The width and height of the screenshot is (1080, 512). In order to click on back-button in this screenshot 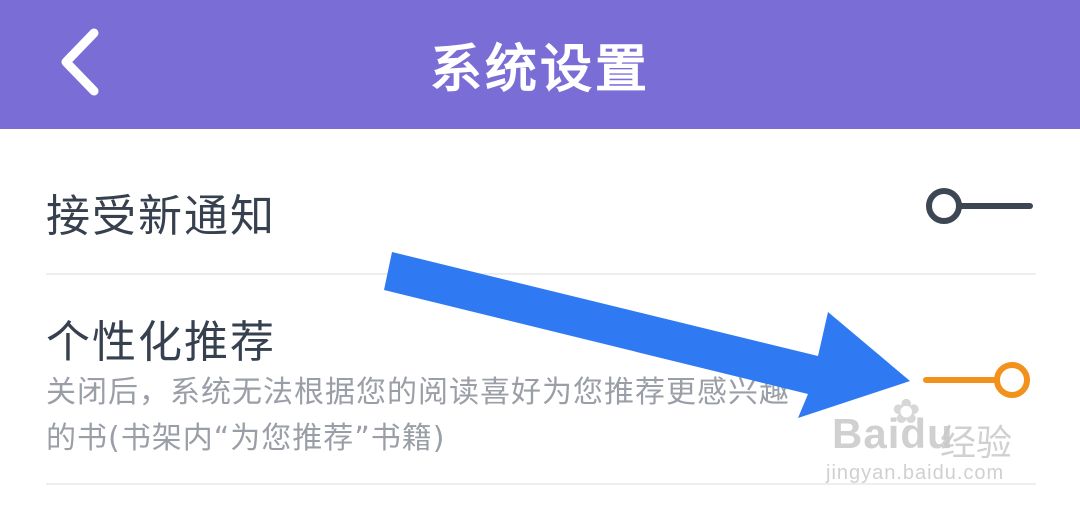, I will do `click(80, 62)`.